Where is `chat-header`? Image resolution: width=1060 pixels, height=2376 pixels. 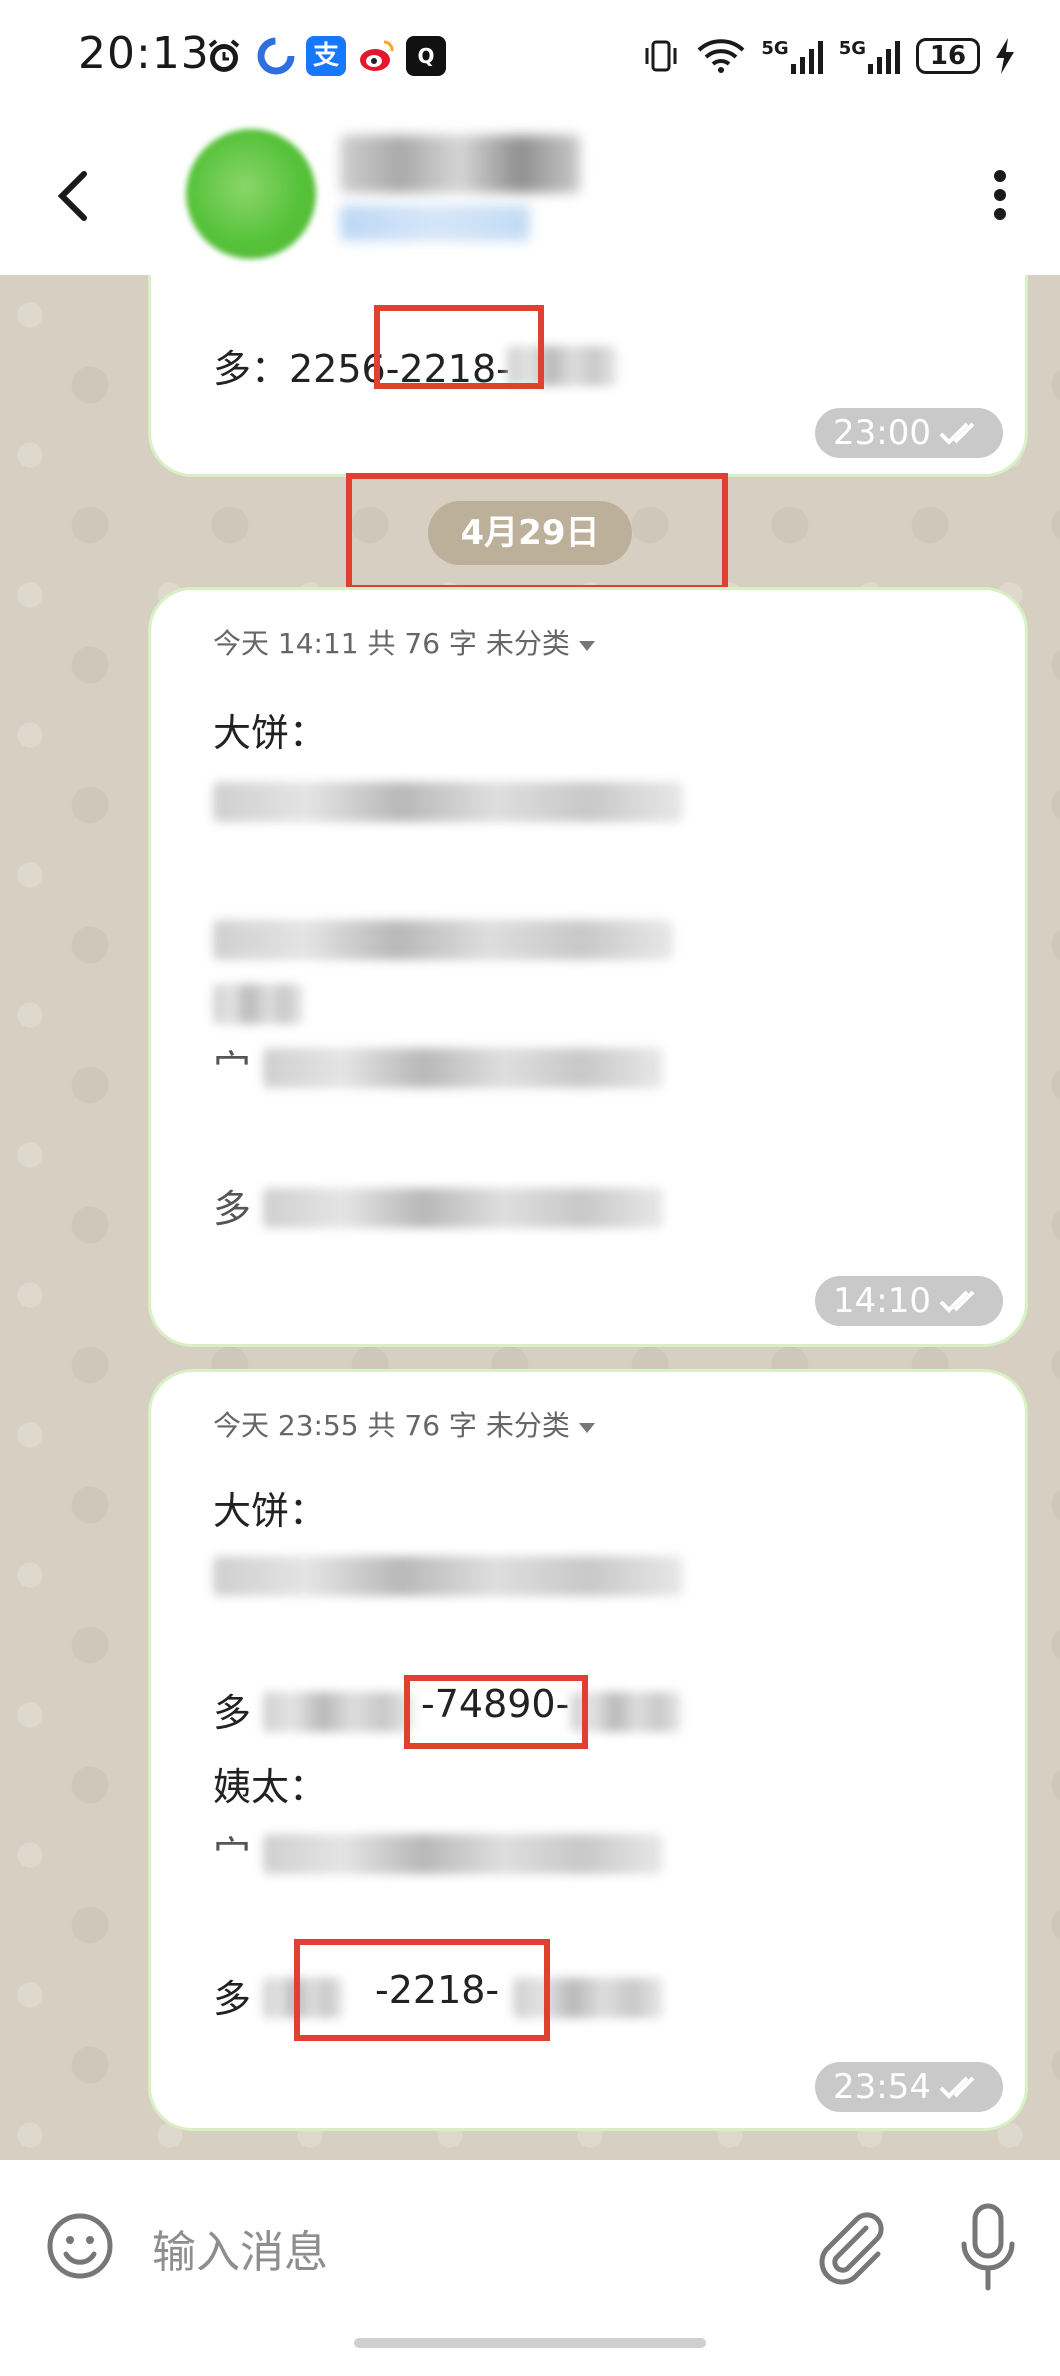 chat-header is located at coordinates (530, 195).